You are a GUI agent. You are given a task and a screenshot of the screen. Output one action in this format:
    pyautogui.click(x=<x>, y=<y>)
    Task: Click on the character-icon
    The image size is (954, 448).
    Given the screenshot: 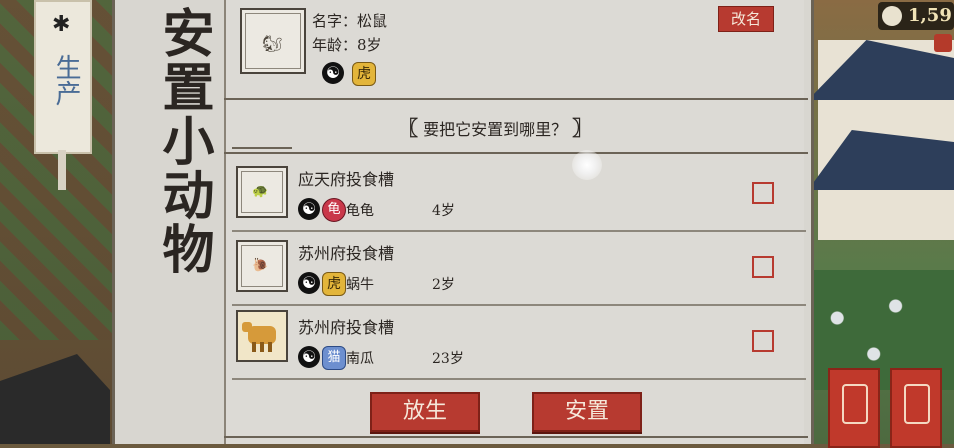 What is the action you would take?
    pyautogui.click(x=917, y=404)
    